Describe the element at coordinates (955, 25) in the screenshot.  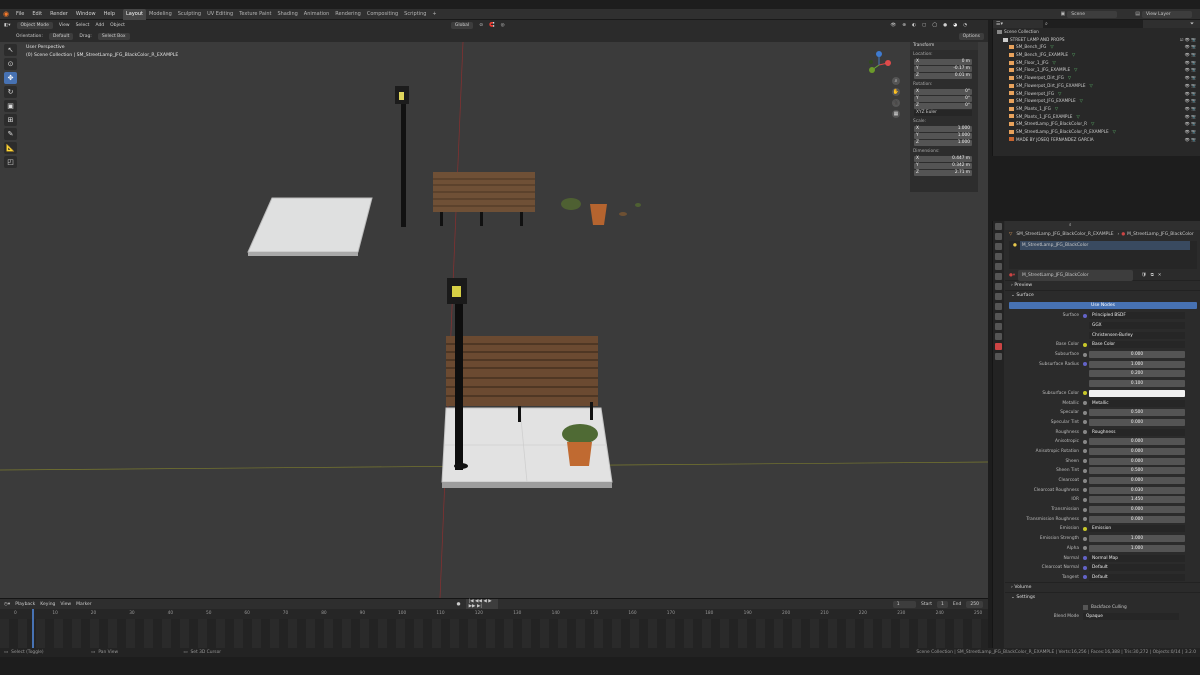
I see `shading-material-icon: ◕` at that location.